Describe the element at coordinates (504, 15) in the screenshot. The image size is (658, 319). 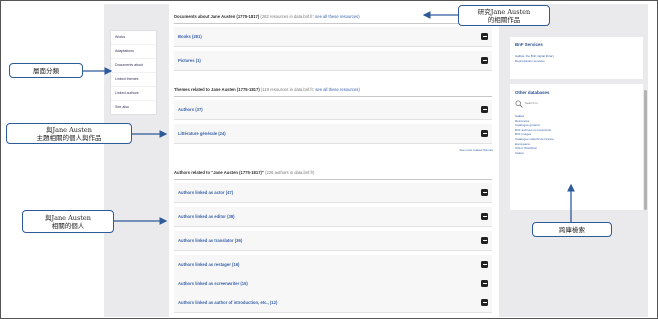
I see `callout-documents-works: 研究Jane Austen 的相關作品` at that location.